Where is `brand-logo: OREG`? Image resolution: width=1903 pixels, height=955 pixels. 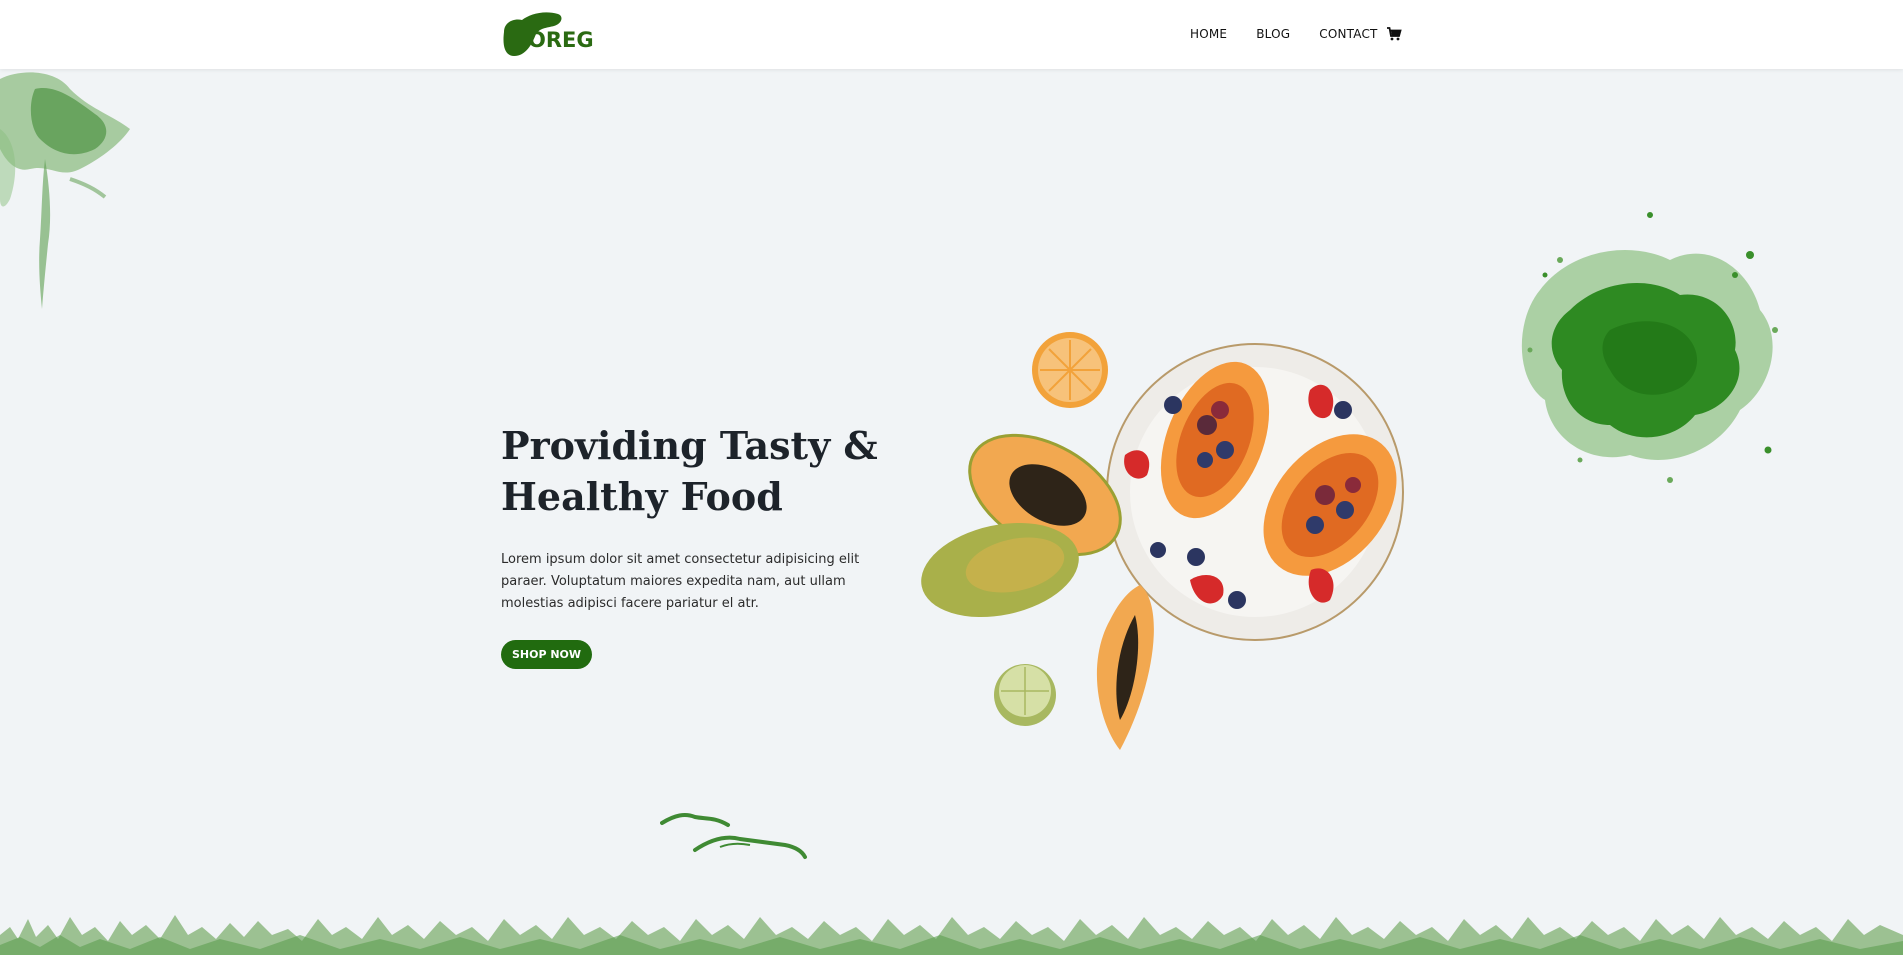
brand-logo: OREG is located at coordinates (547, 34).